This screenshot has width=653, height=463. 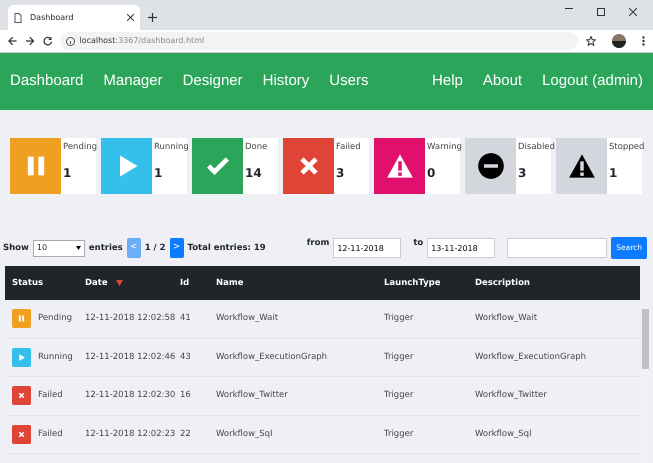 What do you see at coordinates (412, 283) in the screenshot?
I see `column-header: LaunchType` at bounding box center [412, 283].